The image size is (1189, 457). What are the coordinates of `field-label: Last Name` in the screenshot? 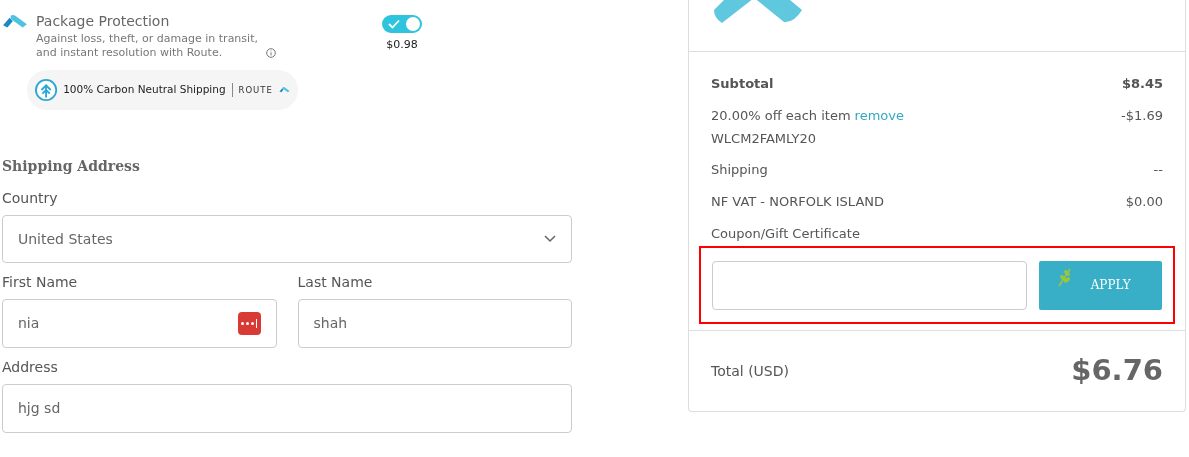 It's located at (335, 282).